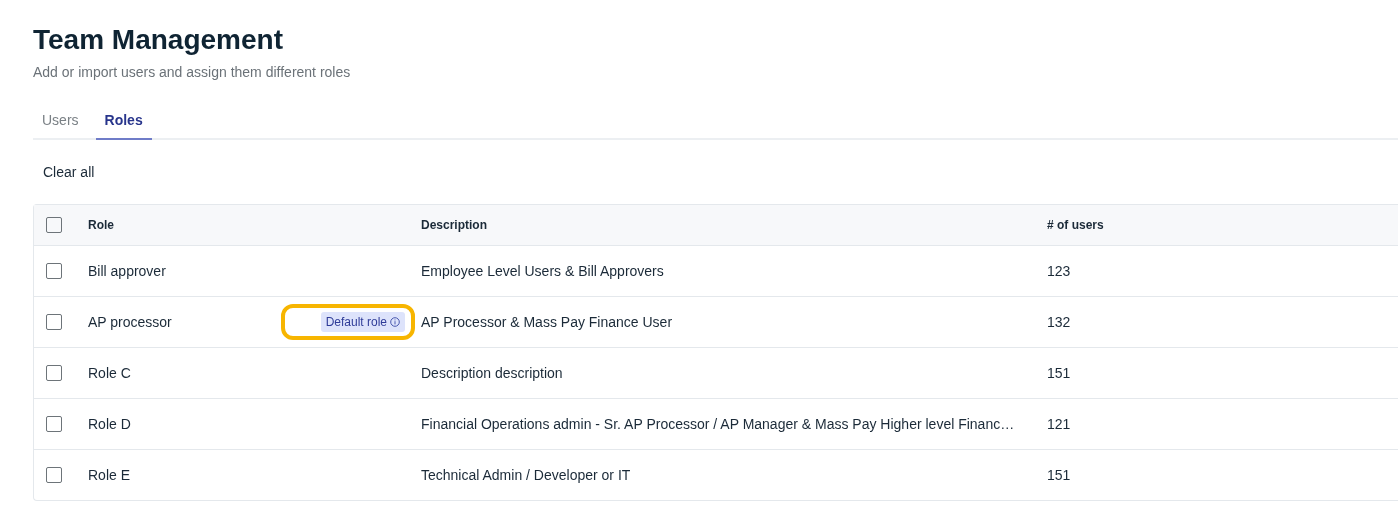  I want to click on column-header: Description, so click(454, 225).